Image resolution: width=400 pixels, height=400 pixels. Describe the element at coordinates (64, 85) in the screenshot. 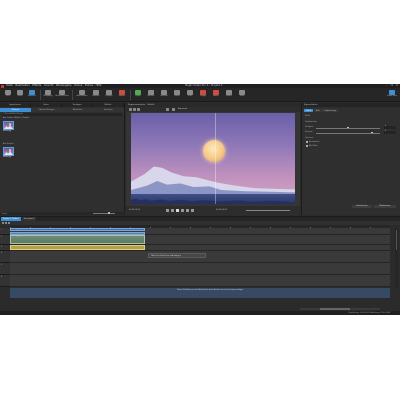

I see `menu-item-playback: Wiedergabe` at that location.